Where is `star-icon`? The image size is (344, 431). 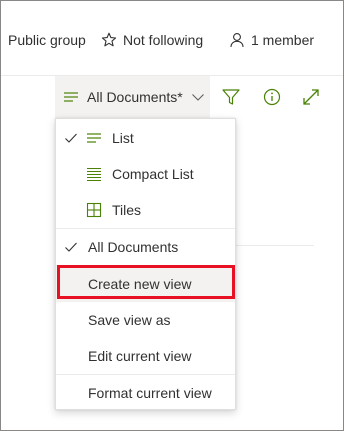
star-icon is located at coordinates (109, 40).